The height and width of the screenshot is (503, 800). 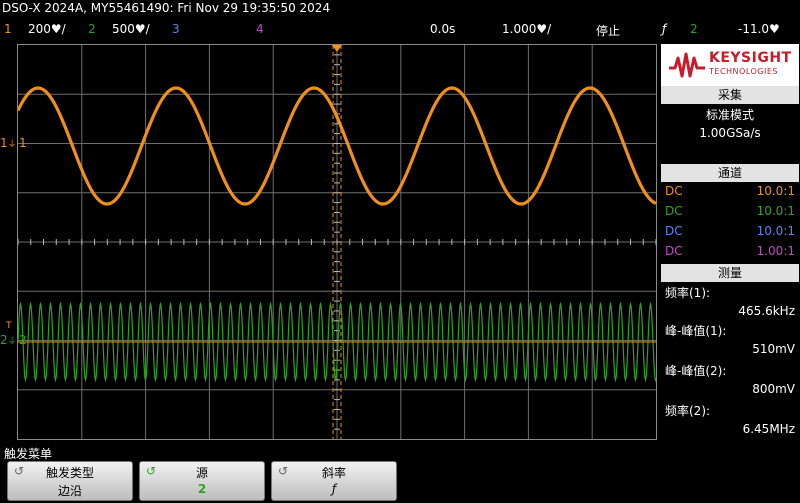 What do you see at coordinates (400, 474) in the screenshot?
I see `softkey-bar: 触发菜单 ↺ 触发类型 边沿 ↺ 源 2 ↺ 斜率 ƒ` at bounding box center [400, 474].